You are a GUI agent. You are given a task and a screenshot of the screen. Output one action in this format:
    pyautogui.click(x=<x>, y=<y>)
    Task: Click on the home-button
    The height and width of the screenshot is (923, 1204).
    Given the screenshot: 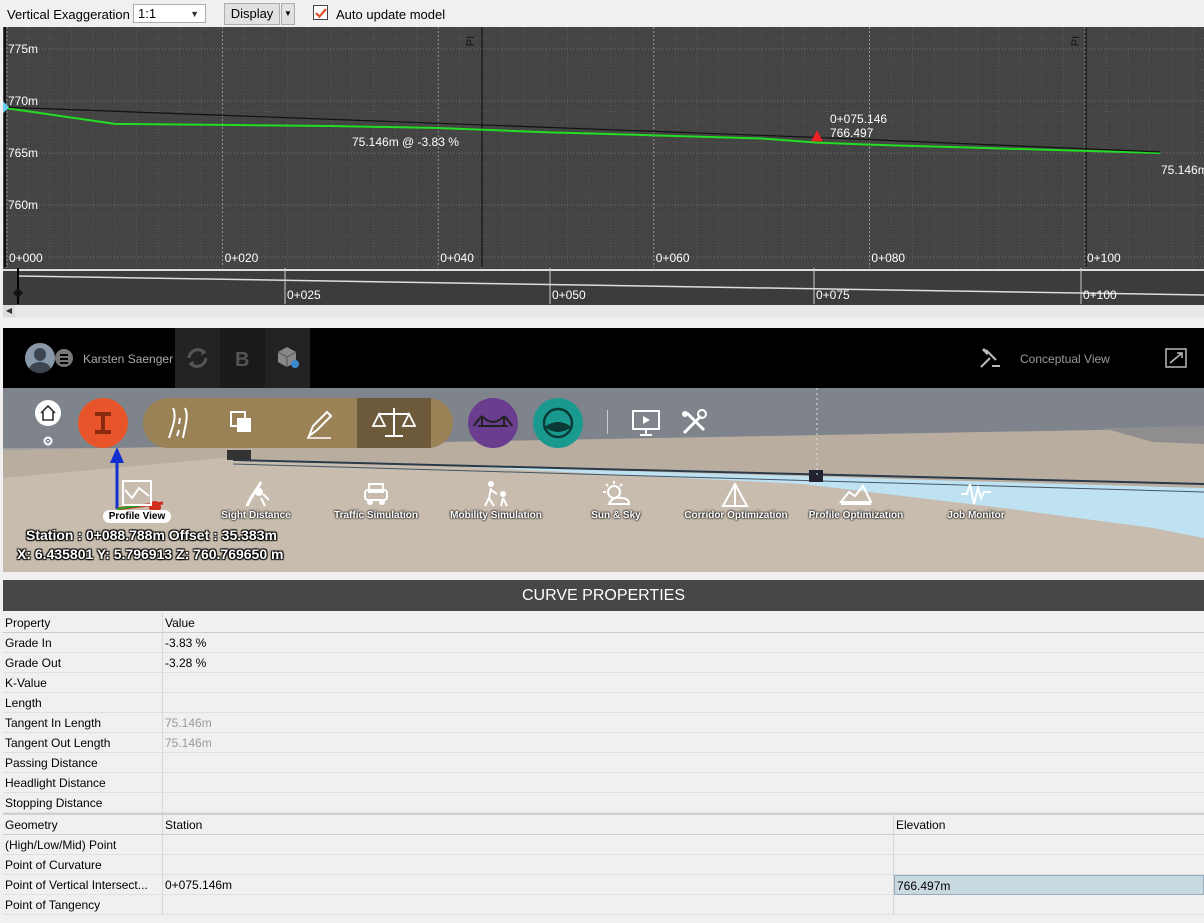 What is the action you would take?
    pyautogui.click(x=48, y=413)
    